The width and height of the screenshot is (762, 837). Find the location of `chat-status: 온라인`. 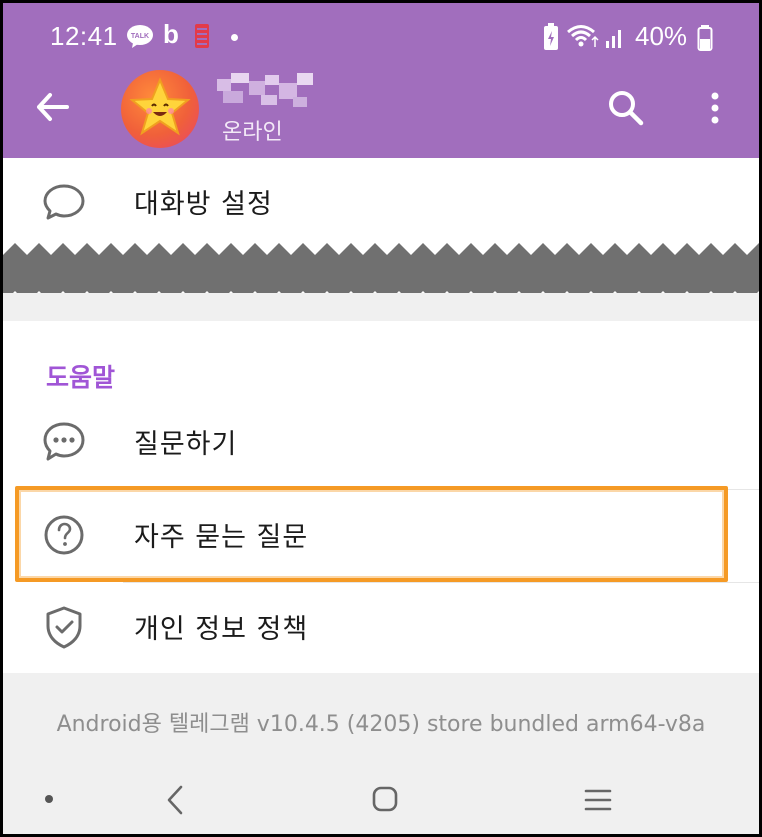

chat-status: 온라인 is located at coordinates (252, 132).